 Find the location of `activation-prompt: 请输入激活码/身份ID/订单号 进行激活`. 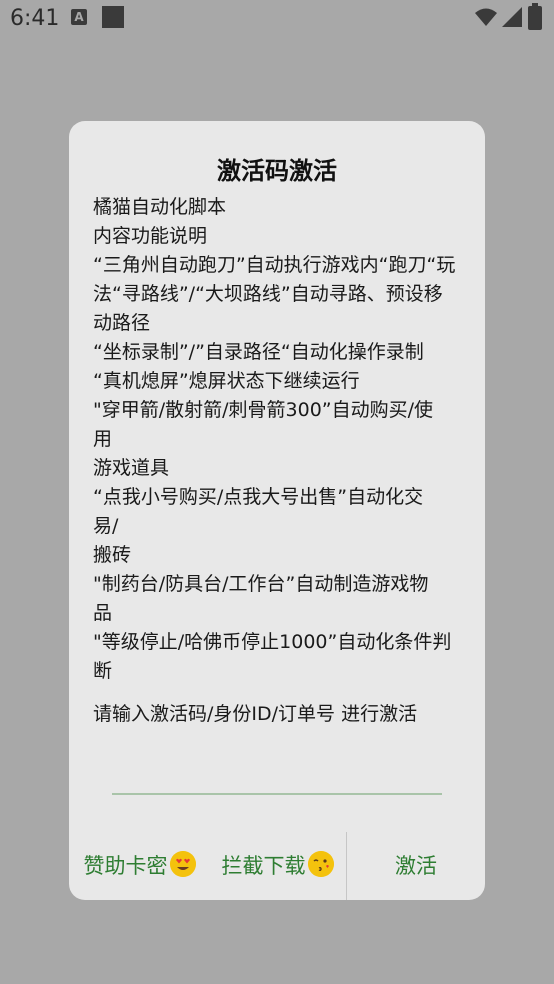

activation-prompt: 请输入激活码/身份ID/订单号 进行激活 is located at coordinates (255, 714).